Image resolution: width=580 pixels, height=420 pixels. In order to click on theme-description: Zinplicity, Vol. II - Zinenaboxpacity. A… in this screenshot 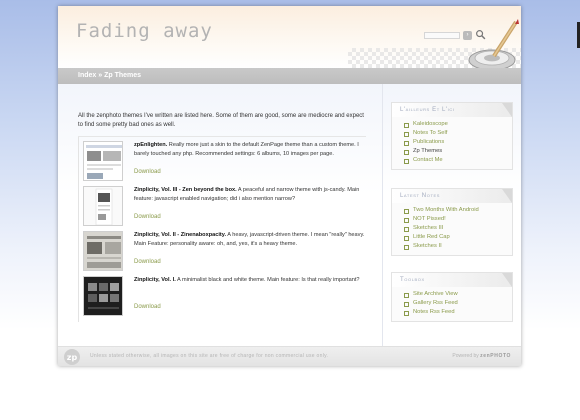, I will do `click(250, 240)`.